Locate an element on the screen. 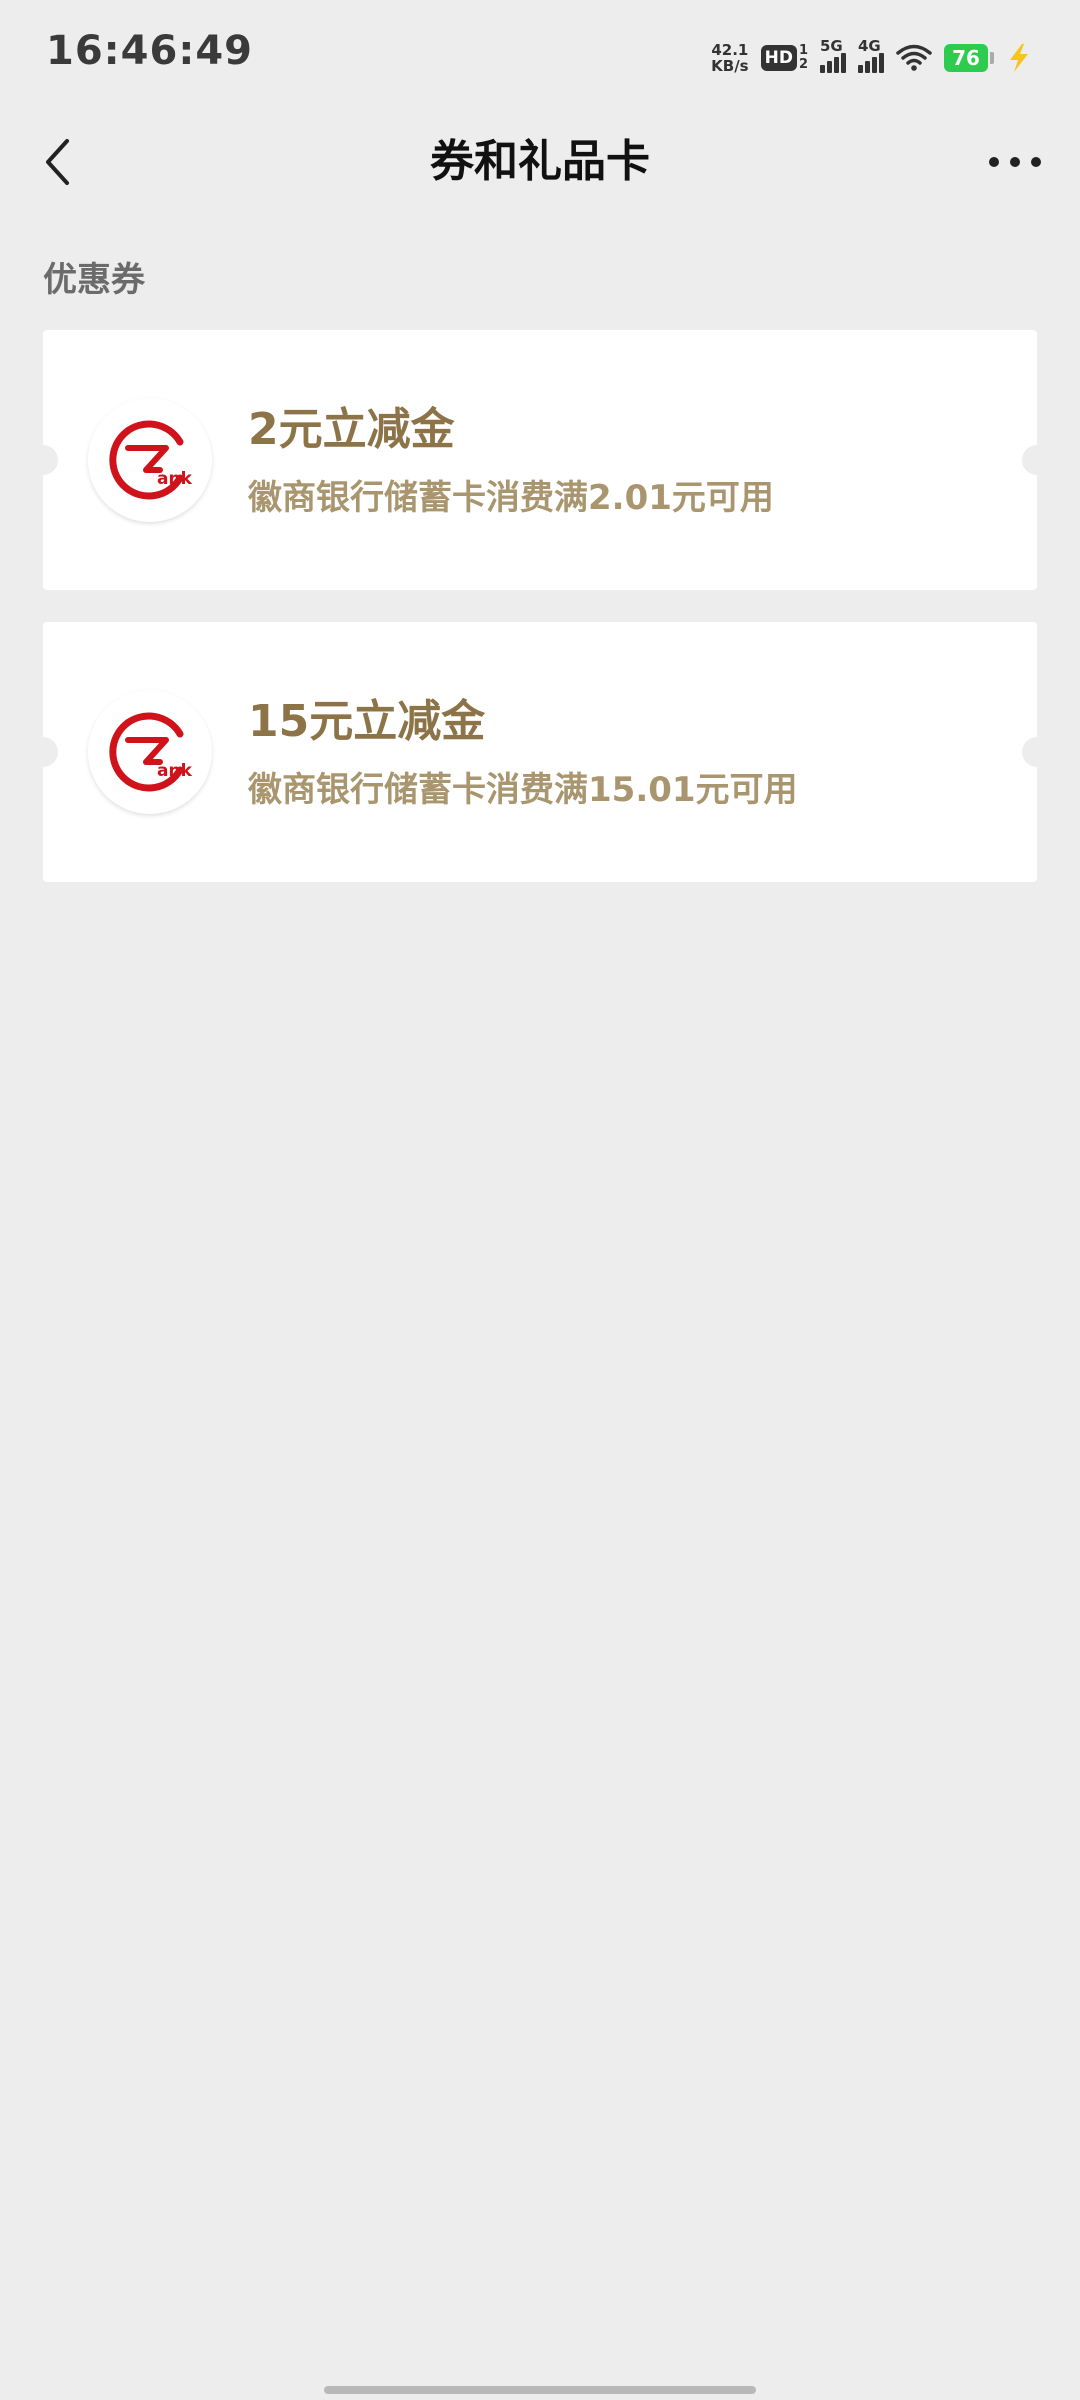 The image size is (1080, 2400). navigation-bar: 券和礼品卡 is located at coordinates (540, 162).